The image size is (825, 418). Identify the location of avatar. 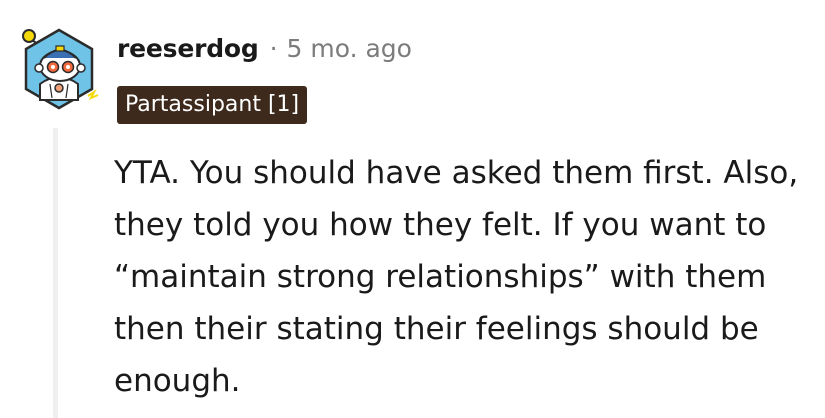
(59, 68).